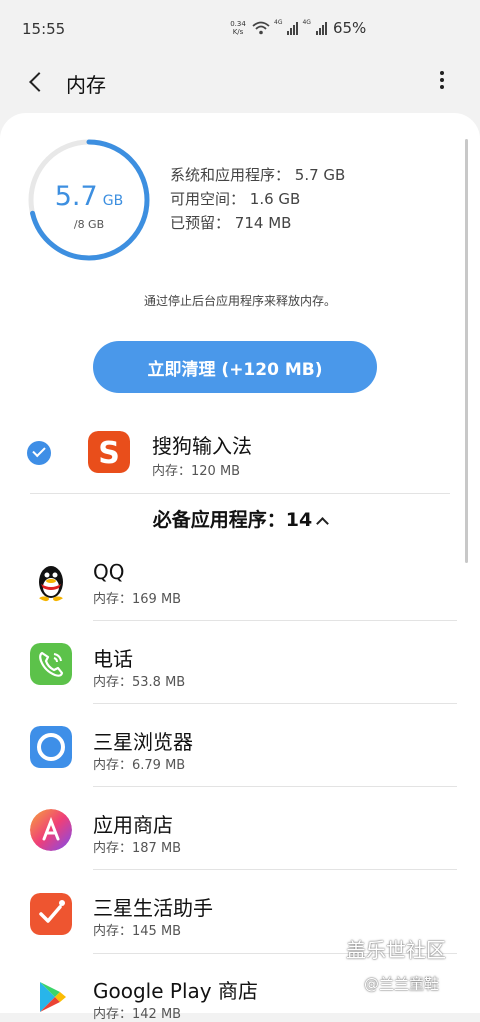  I want to click on more-options-icon, so click(442, 82).